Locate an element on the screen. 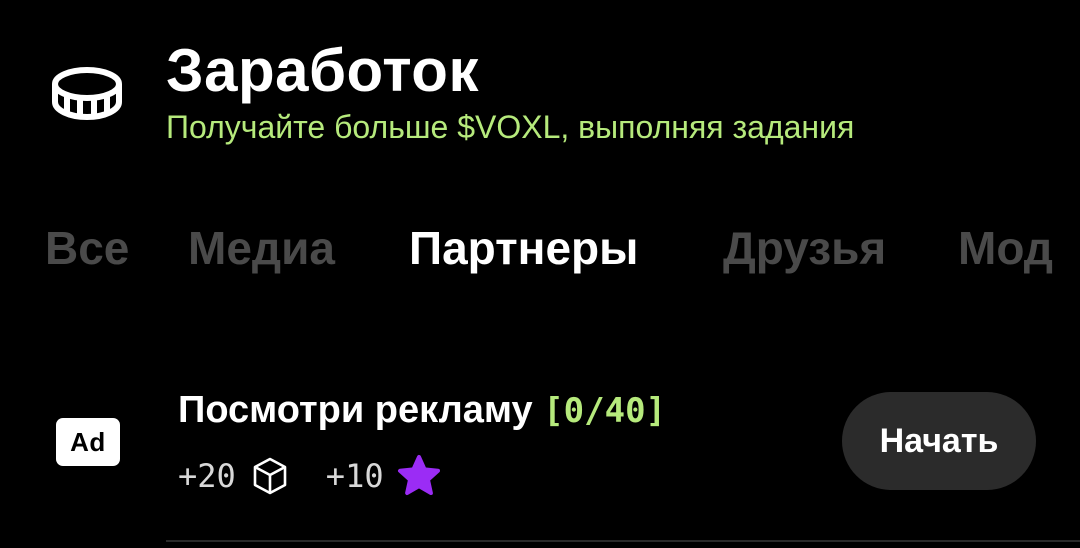  row-divider is located at coordinates (623, 541).